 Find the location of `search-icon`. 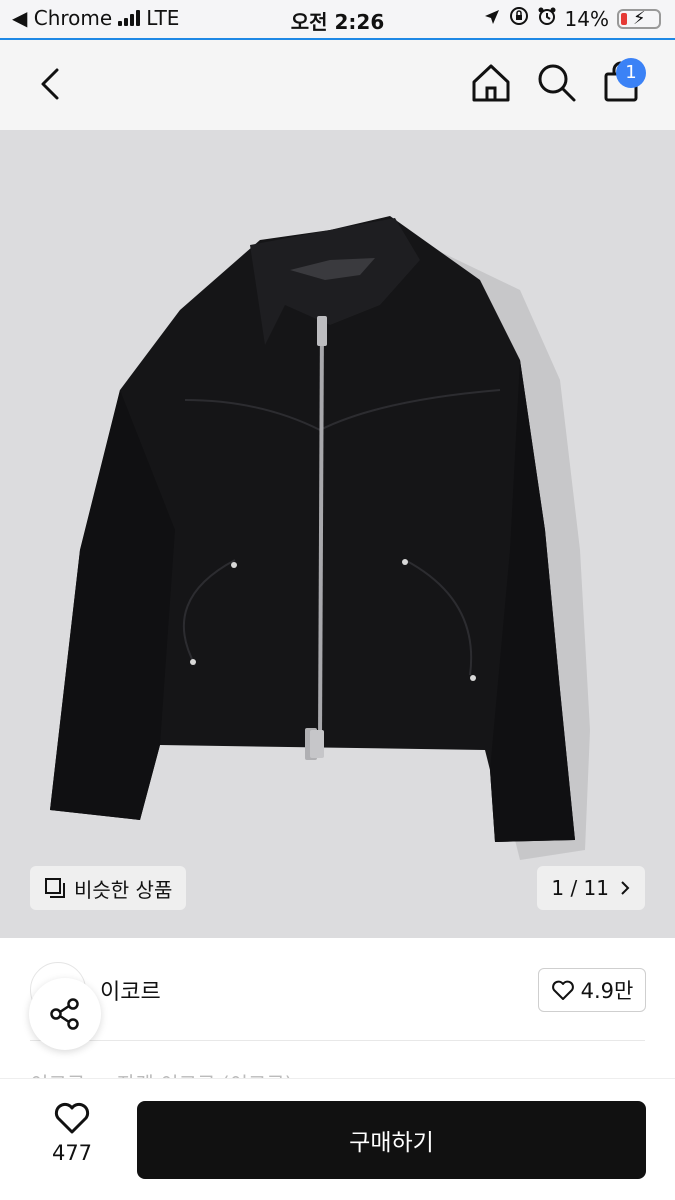

search-icon is located at coordinates (557, 83).